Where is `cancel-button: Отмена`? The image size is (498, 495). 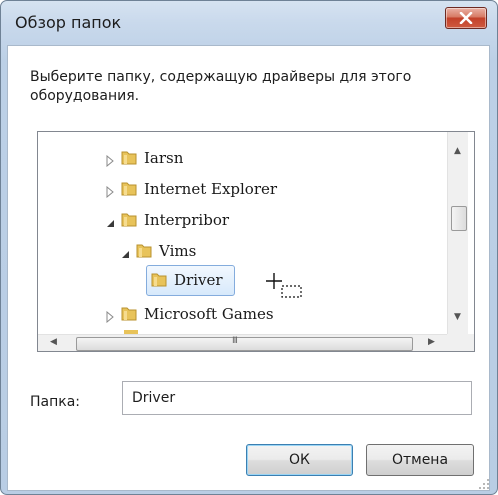
cancel-button: Отмена is located at coordinates (420, 460).